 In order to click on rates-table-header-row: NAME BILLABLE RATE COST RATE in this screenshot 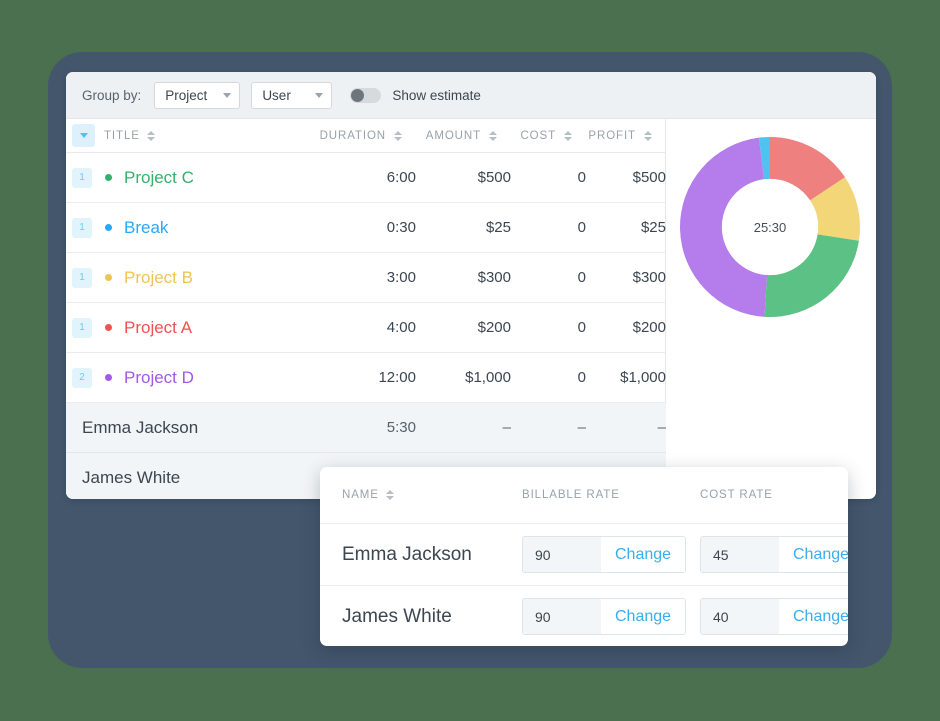, I will do `click(584, 495)`.